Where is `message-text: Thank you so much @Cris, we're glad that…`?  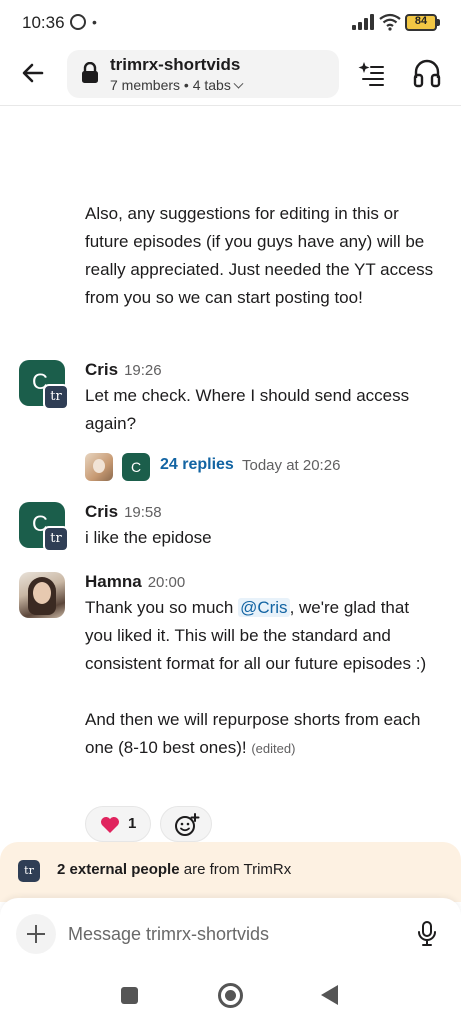 message-text: Thank you so much @Cris, we're glad that… is located at coordinates (260, 678).